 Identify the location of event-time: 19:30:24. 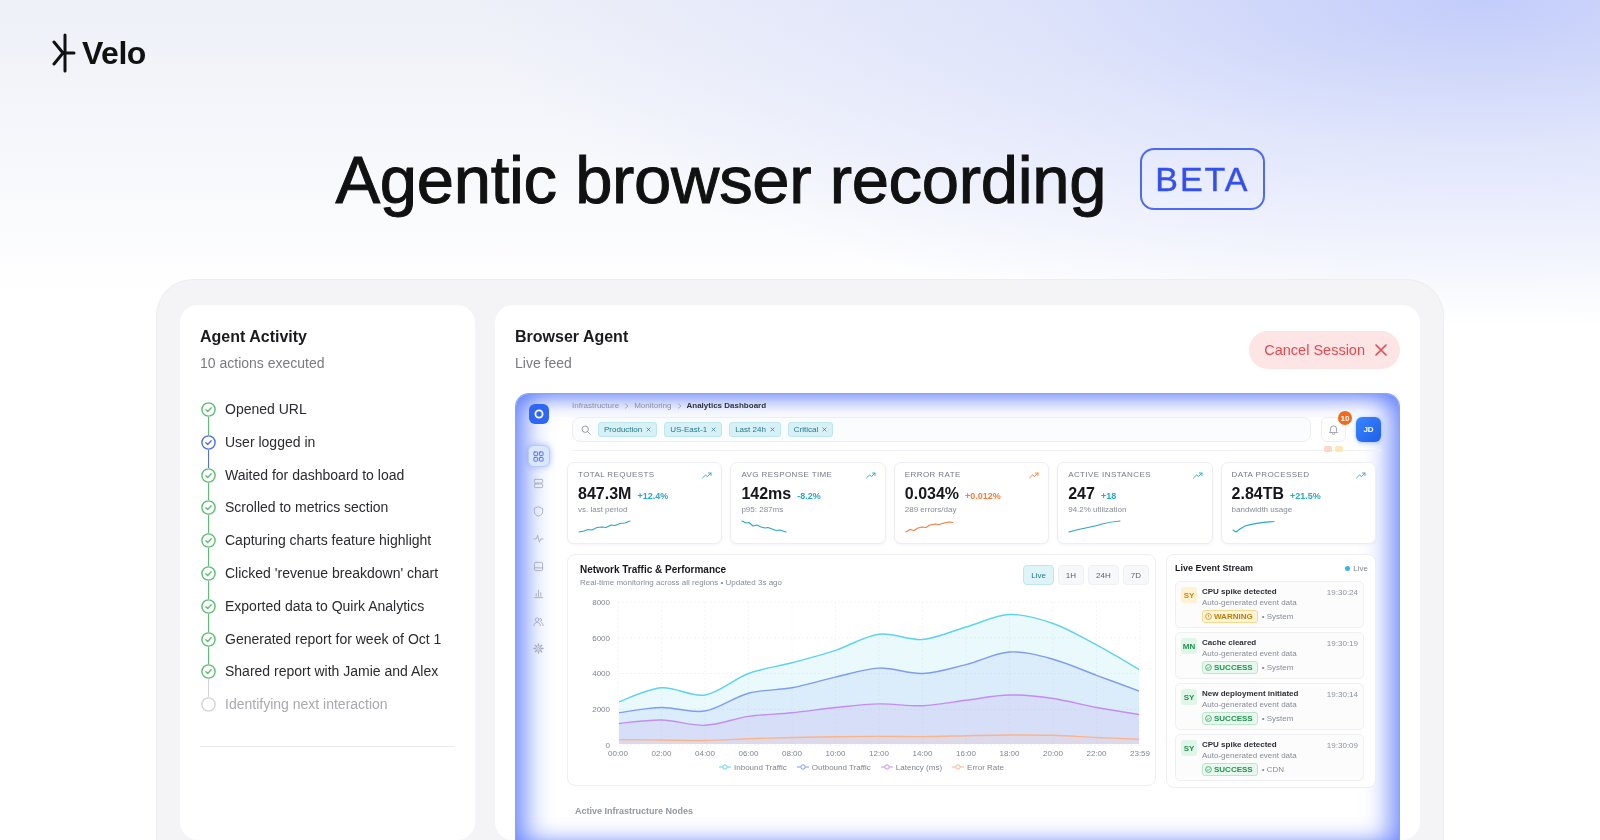
(1342, 592).